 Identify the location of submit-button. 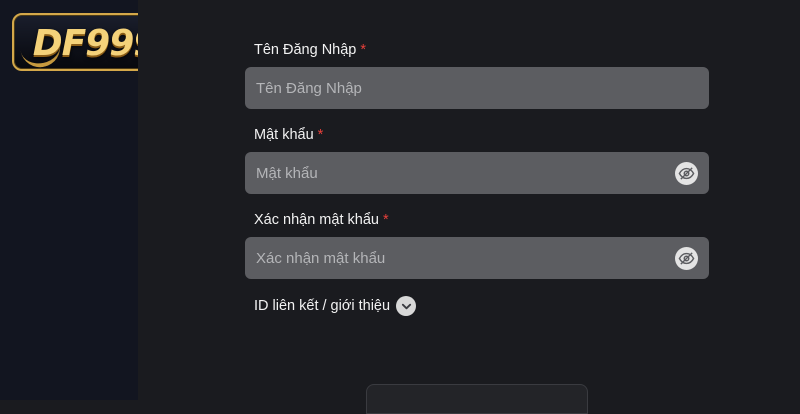
(477, 399).